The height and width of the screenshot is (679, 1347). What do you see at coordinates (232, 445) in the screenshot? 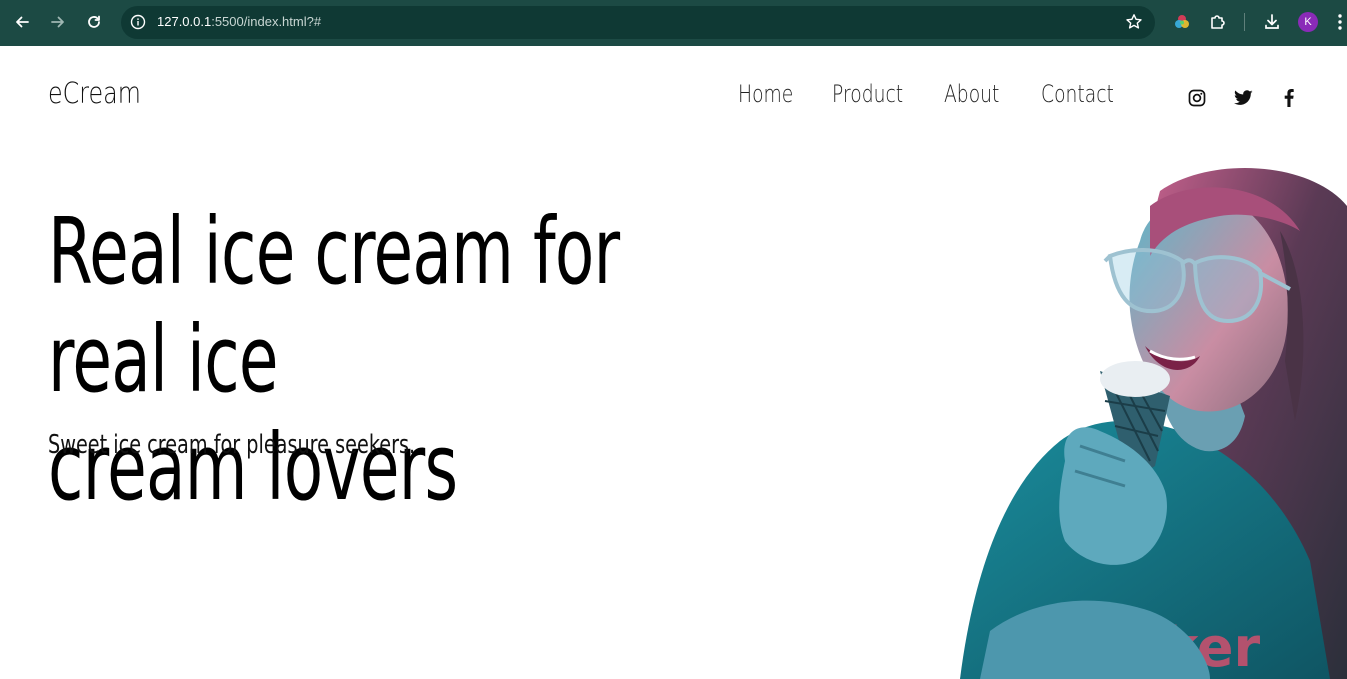
I see `hero-subtitle: Sweet ice cream for pleasure seekers.` at bounding box center [232, 445].